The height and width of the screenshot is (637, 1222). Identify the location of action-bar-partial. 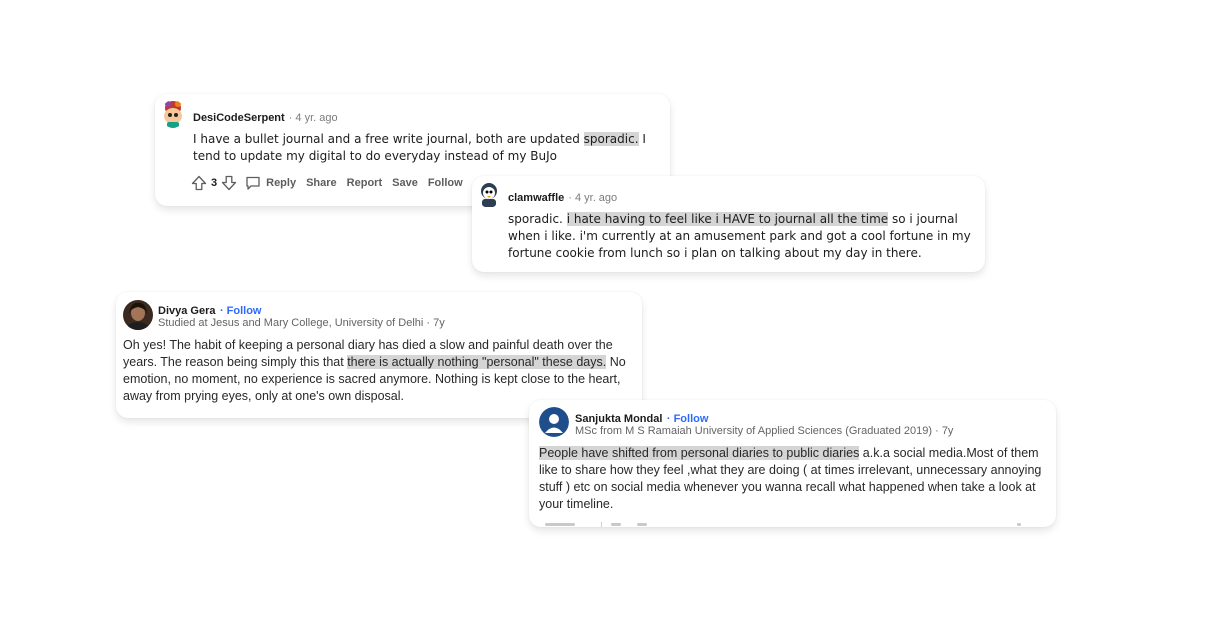
(789, 524).